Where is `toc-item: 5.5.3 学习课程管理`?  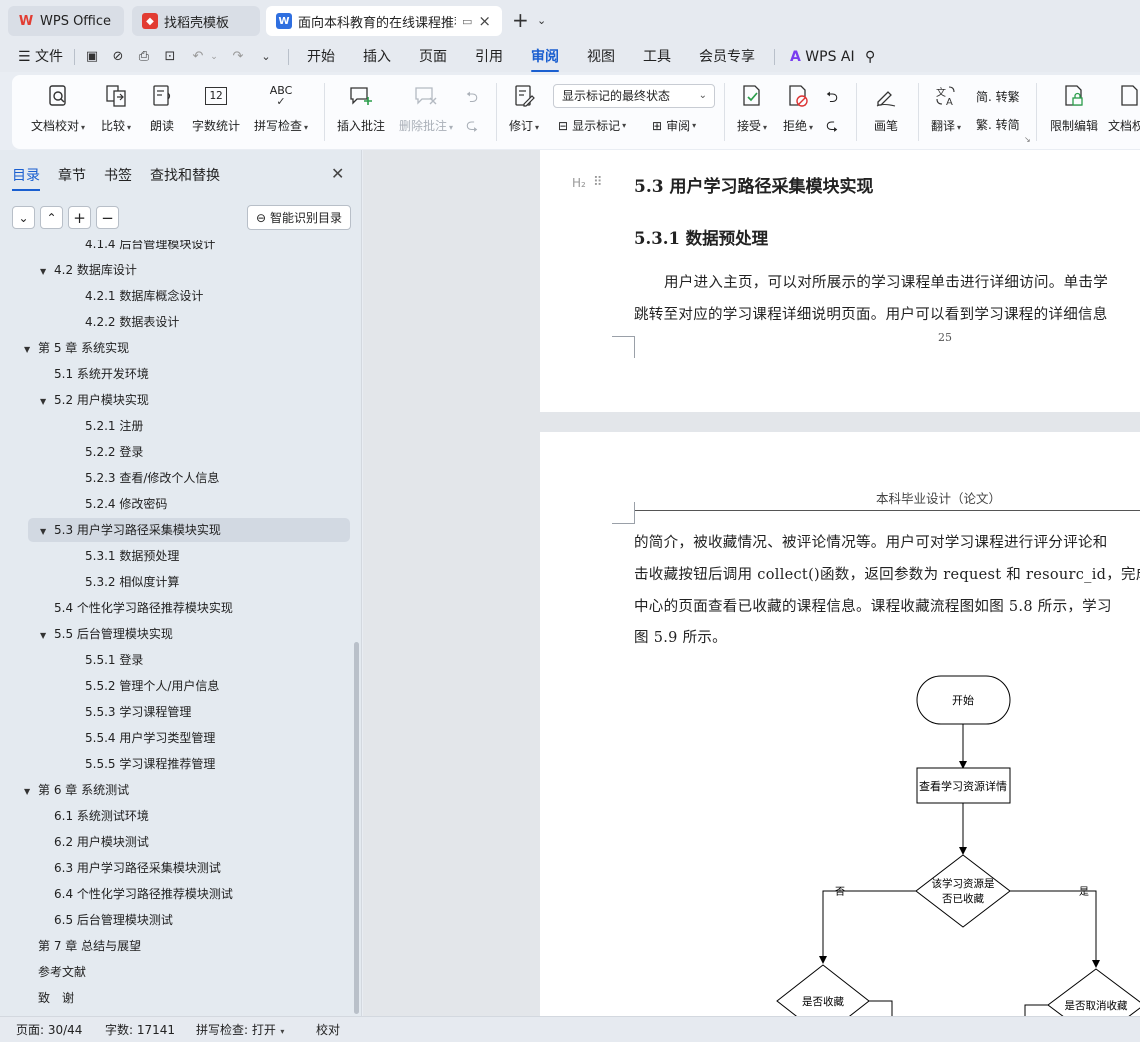 toc-item: 5.5.3 学习课程管理 is located at coordinates (175, 712).